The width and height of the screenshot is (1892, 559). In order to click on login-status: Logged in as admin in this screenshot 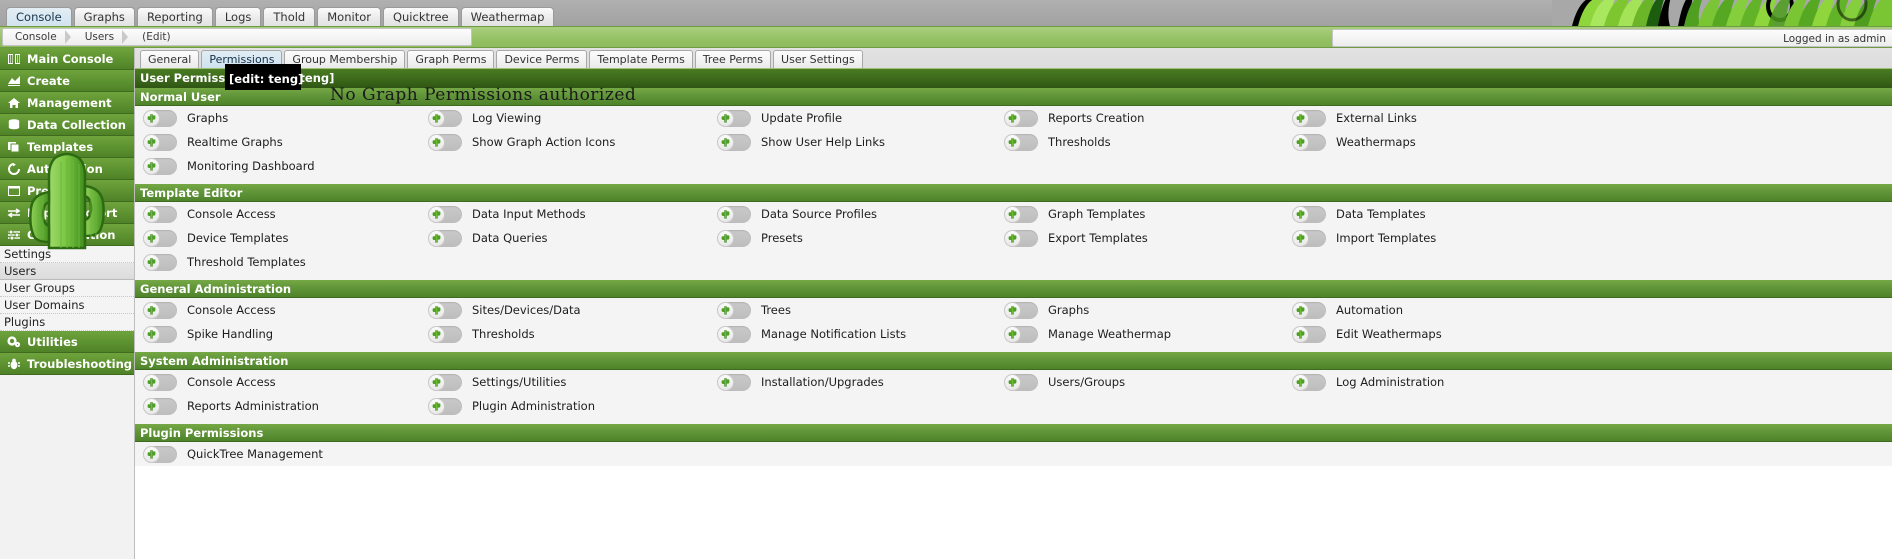, I will do `click(1612, 38)`.